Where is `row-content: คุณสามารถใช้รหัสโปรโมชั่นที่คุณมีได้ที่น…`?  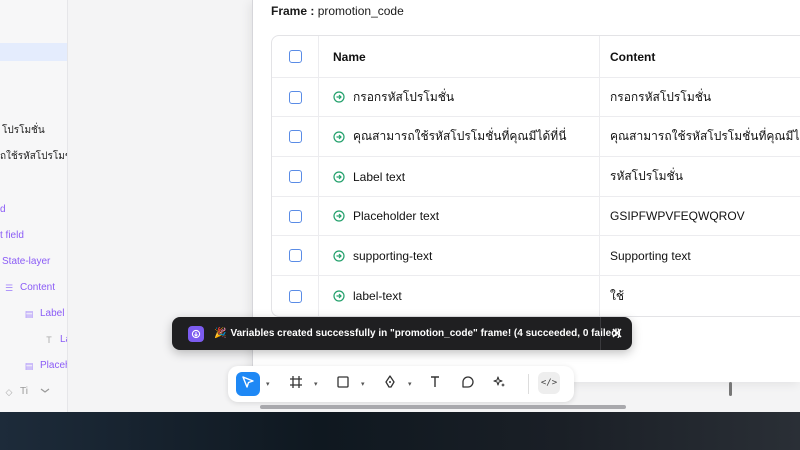 row-content: คุณสามารถใช้รหัสโปรโมชั่นที่คุณมีได้ที่น… is located at coordinates (705, 136).